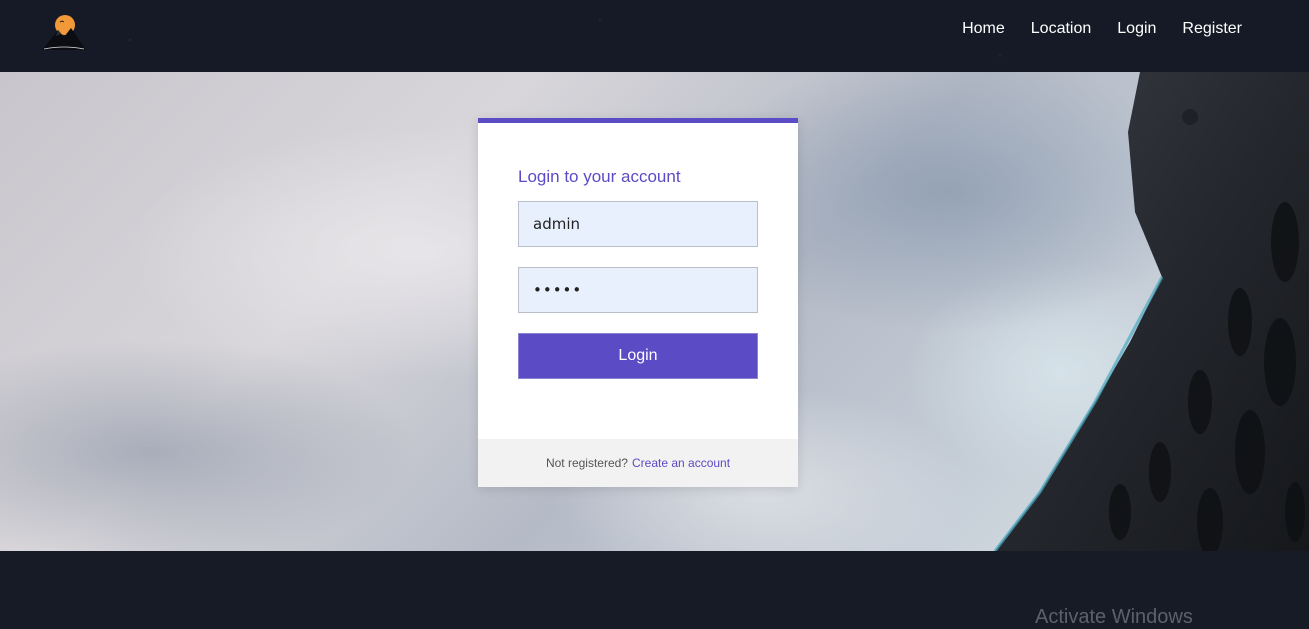 The height and width of the screenshot is (629, 1309). I want to click on nav-home-link: Home, so click(983, 29).